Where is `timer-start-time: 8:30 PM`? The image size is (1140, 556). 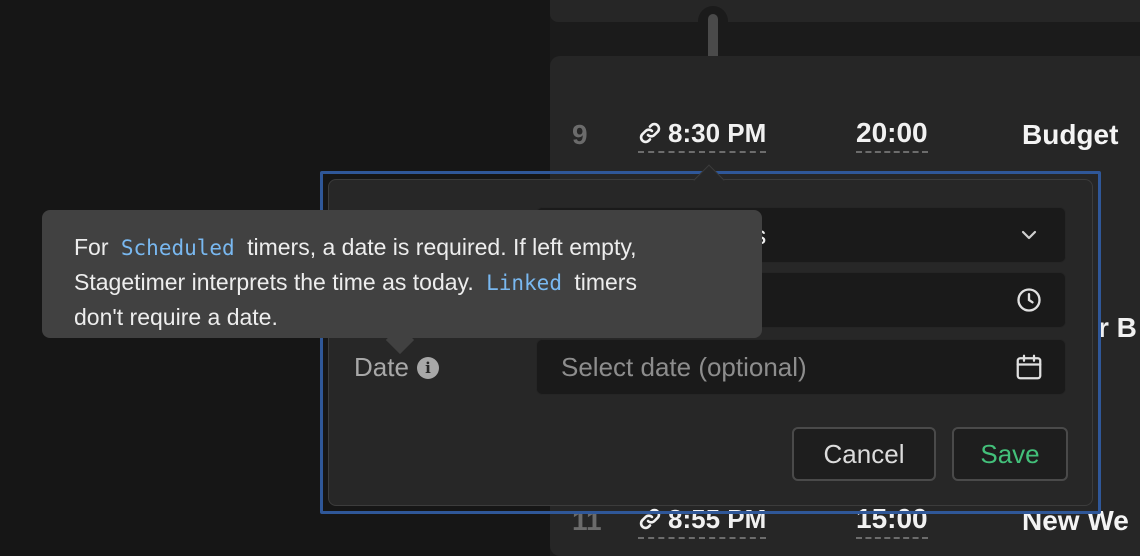 timer-start-time: 8:30 PM is located at coordinates (702, 135).